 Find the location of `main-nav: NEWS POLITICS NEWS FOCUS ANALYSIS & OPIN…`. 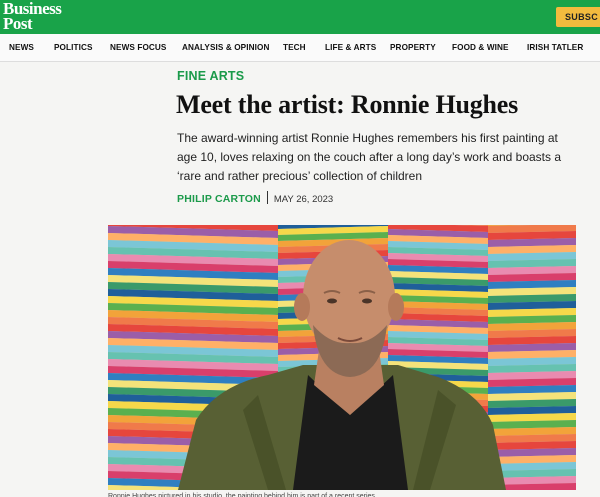

main-nav: NEWS POLITICS NEWS FOCUS ANALYSIS & OPIN… is located at coordinates (300, 48).